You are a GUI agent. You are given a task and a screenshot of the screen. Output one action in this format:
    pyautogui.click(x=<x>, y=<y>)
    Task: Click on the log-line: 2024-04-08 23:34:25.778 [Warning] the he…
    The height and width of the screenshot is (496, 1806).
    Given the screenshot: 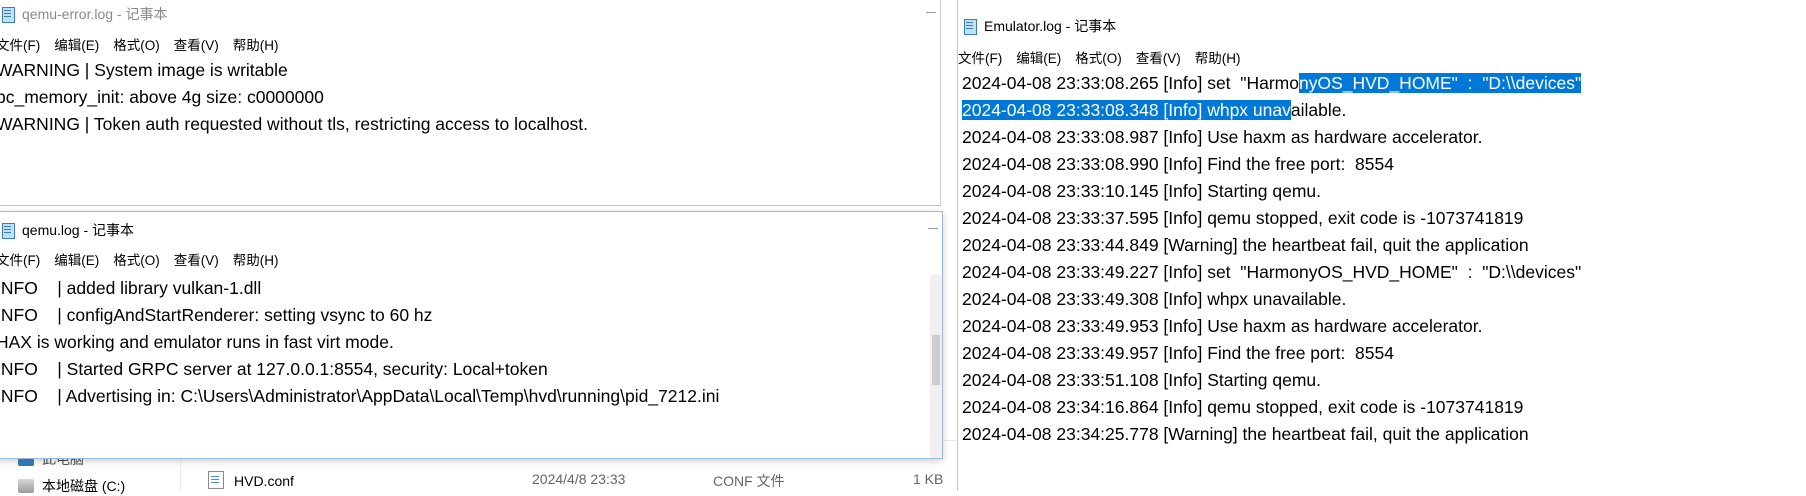 What is the action you would take?
    pyautogui.click(x=1245, y=434)
    